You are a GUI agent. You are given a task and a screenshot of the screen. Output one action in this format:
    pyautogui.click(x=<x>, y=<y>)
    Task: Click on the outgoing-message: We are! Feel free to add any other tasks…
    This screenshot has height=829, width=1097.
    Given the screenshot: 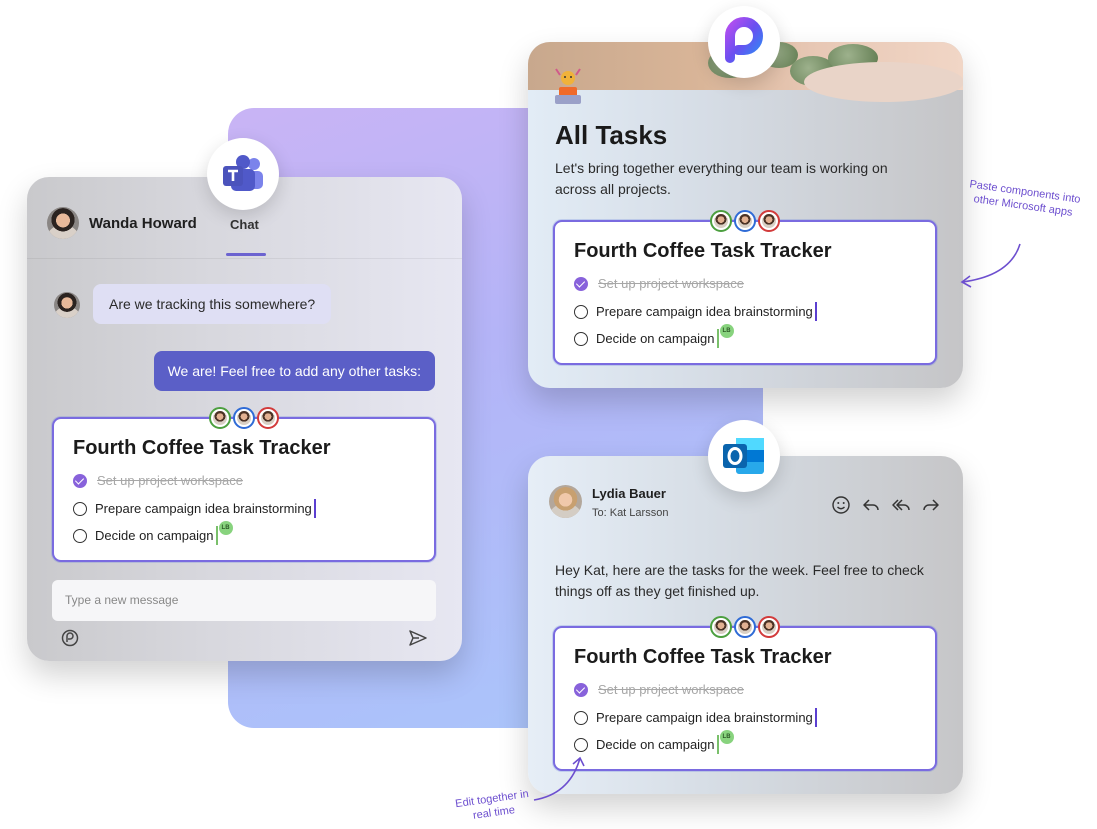 What is the action you would take?
    pyautogui.click(x=294, y=371)
    